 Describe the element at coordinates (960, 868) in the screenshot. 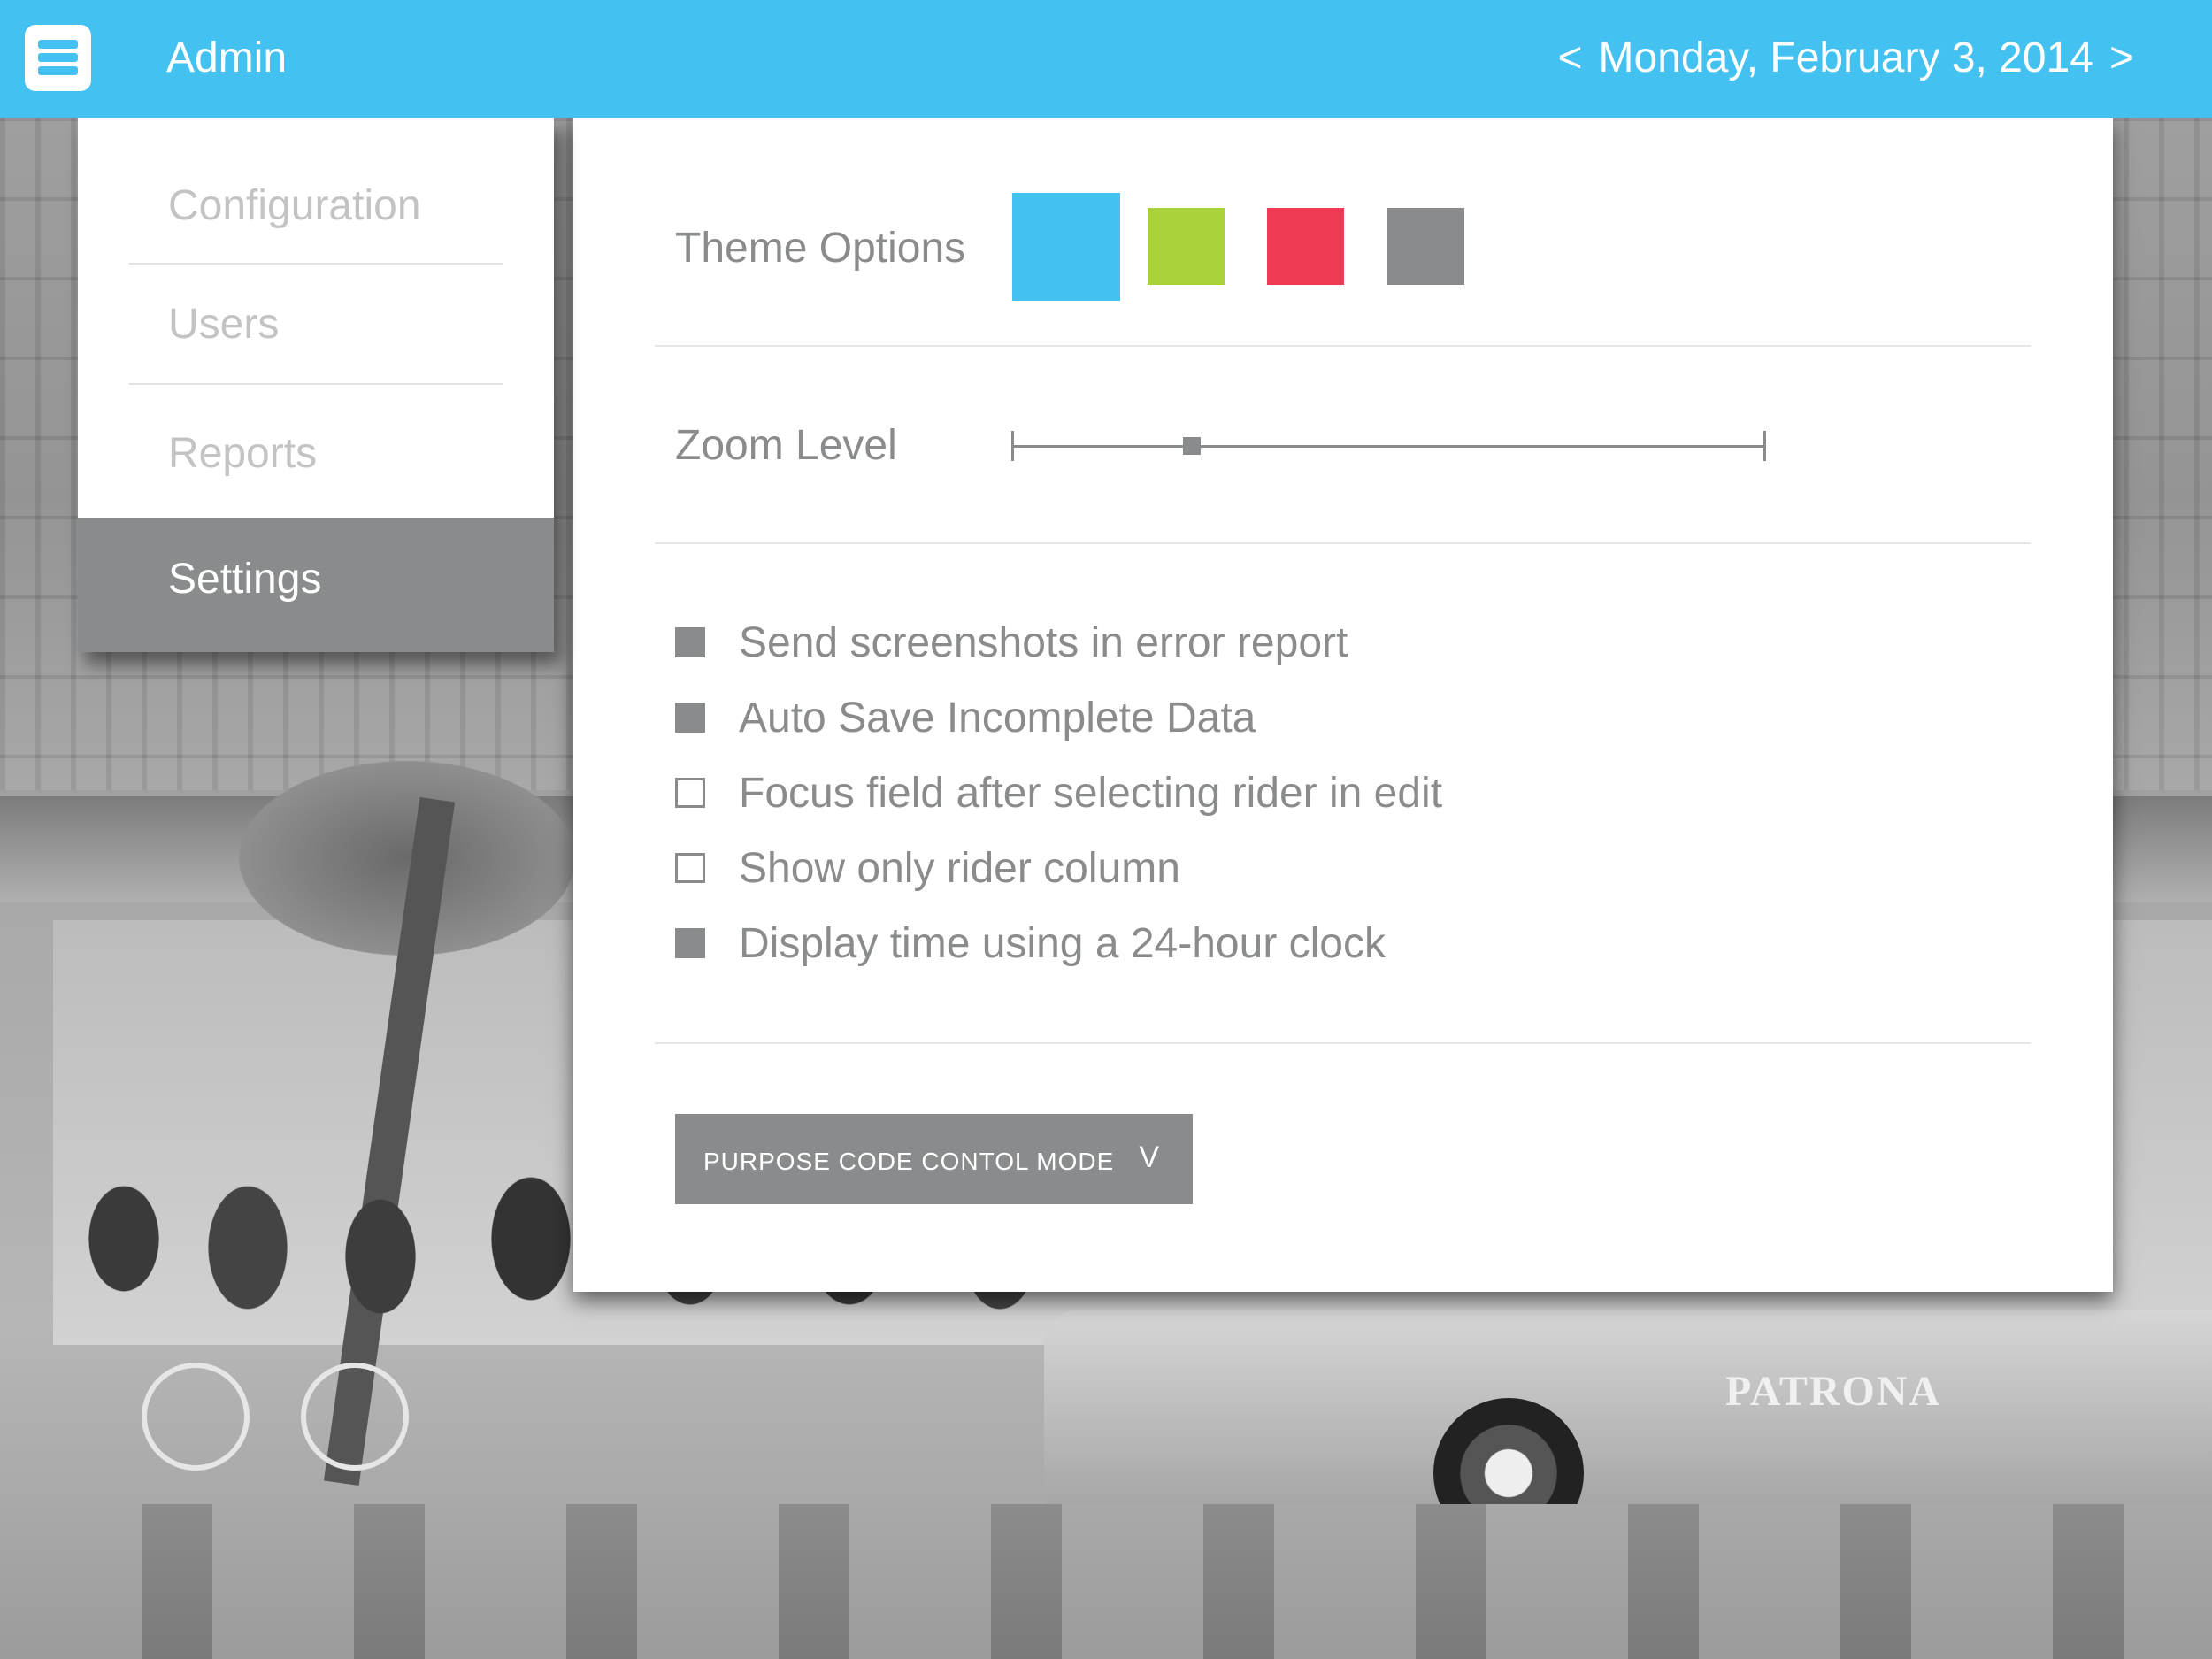

I see `option-label: Show only rider column` at that location.